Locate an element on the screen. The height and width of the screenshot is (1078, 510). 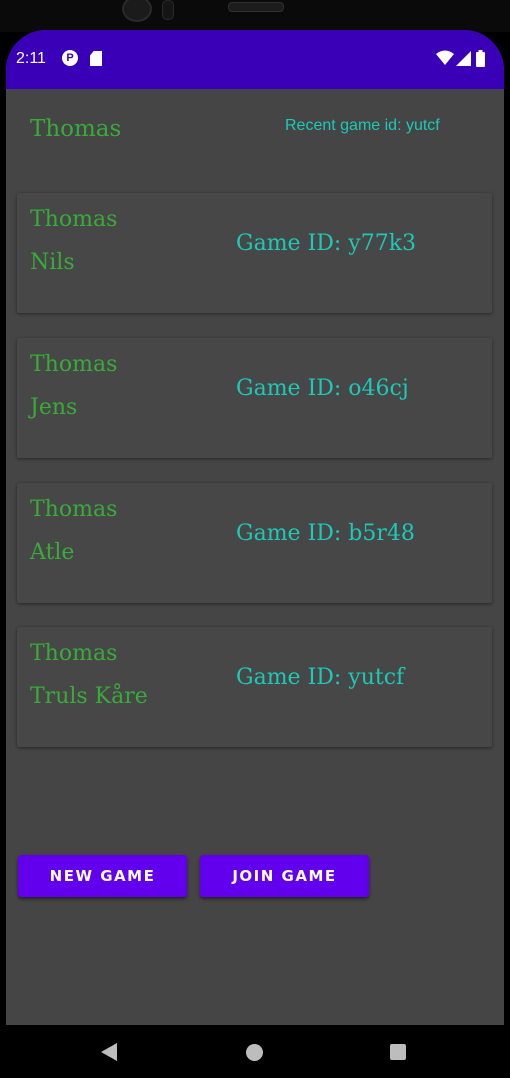
current-player-name: Thomas is located at coordinates (76, 129).